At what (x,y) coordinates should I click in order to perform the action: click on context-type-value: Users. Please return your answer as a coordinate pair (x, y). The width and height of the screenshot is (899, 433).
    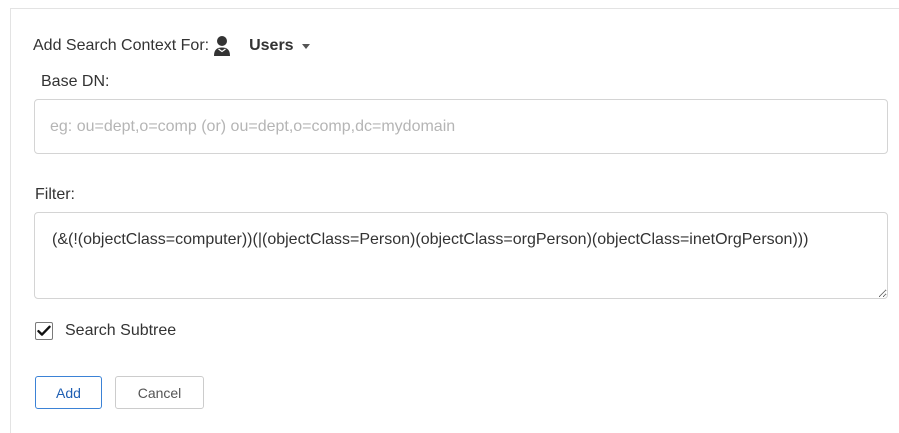
    Looking at the image, I should click on (271, 45).